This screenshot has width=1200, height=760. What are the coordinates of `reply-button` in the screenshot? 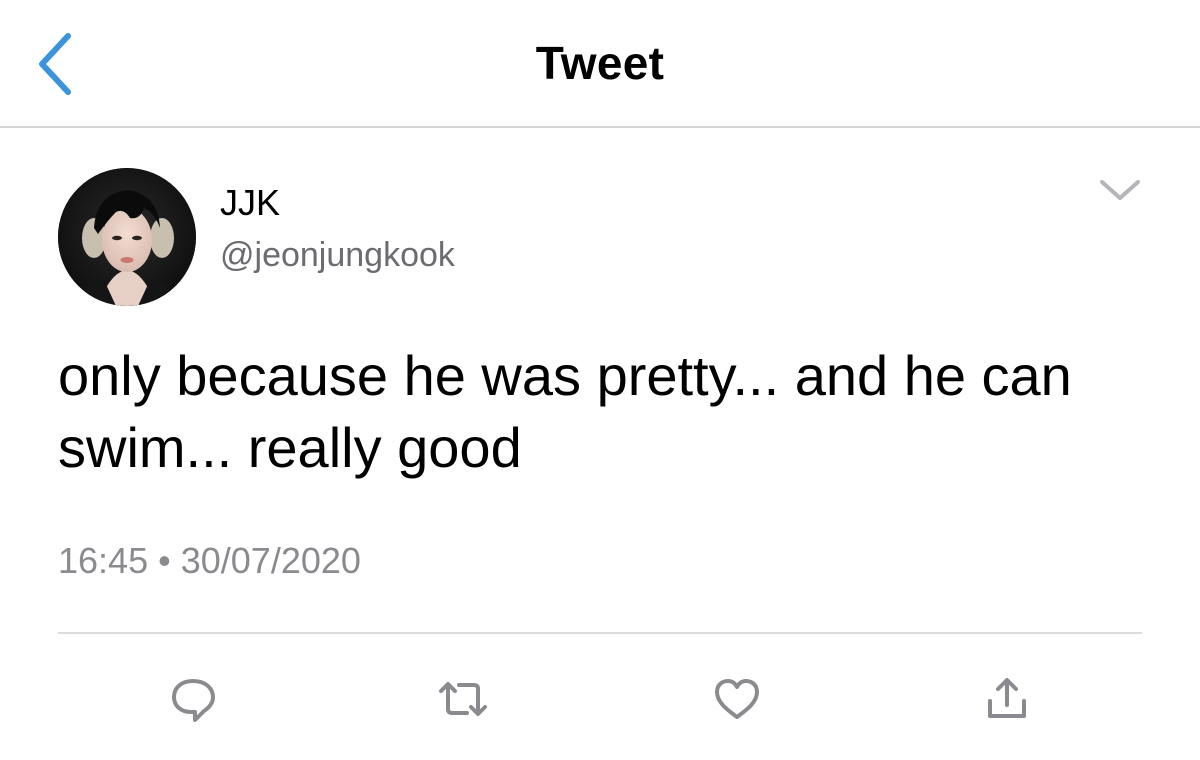 It's located at (193, 699).